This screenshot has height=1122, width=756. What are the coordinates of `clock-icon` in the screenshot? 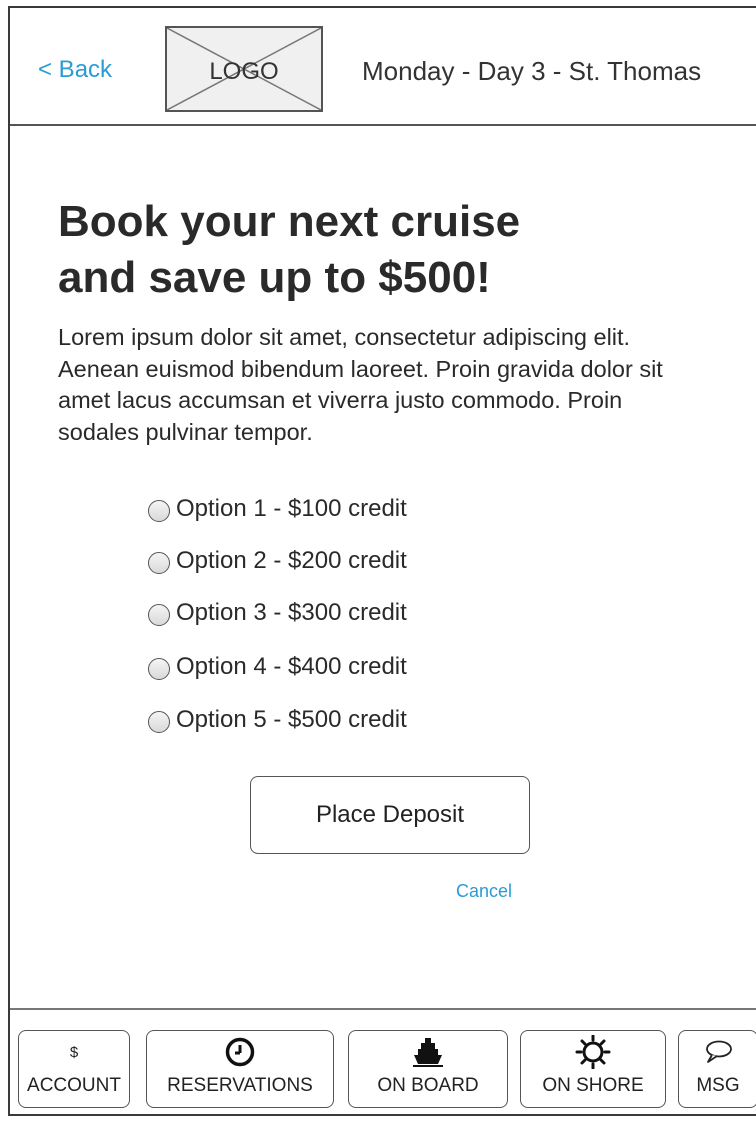 It's located at (240, 1052).